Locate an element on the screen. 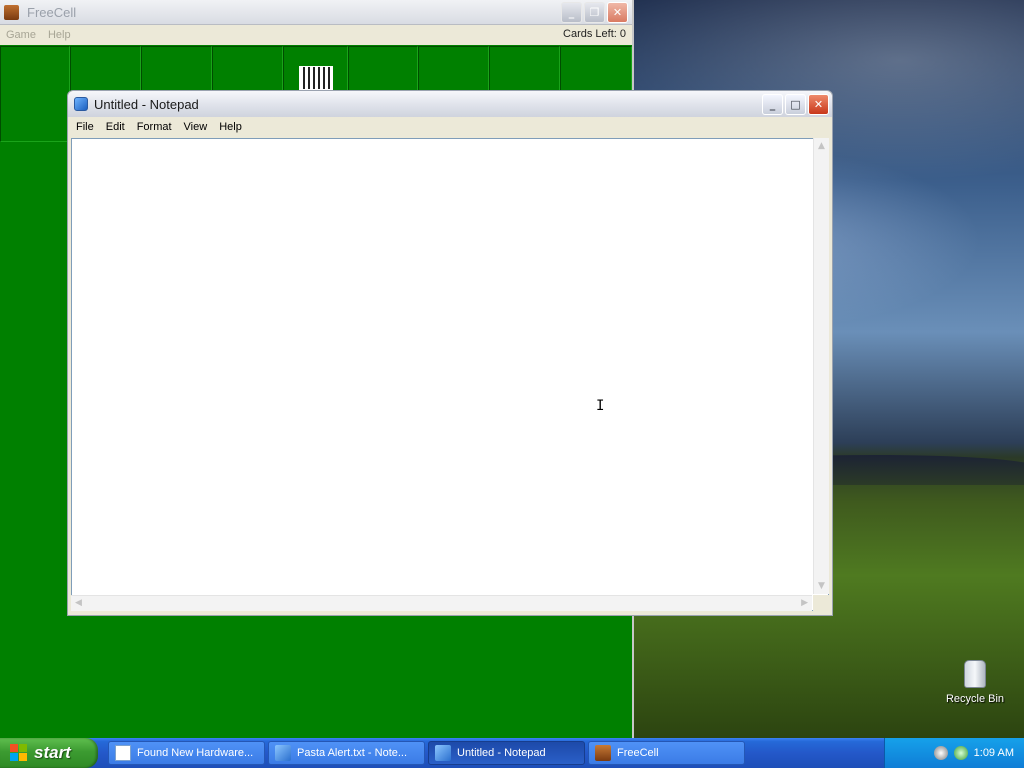  system-tray: 1:09 AM is located at coordinates (954, 753).